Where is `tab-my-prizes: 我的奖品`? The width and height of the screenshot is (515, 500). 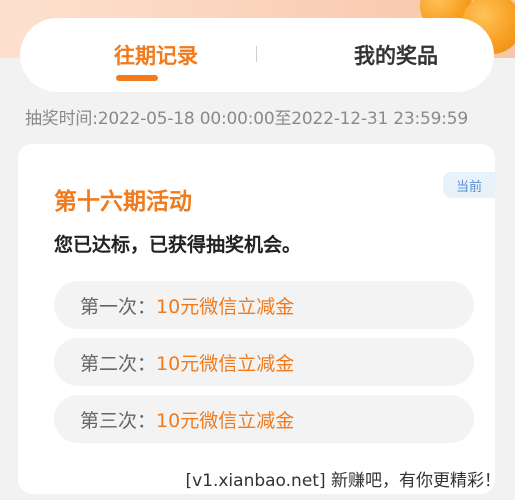 tab-my-prizes: 我的奖品 is located at coordinates (396, 55).